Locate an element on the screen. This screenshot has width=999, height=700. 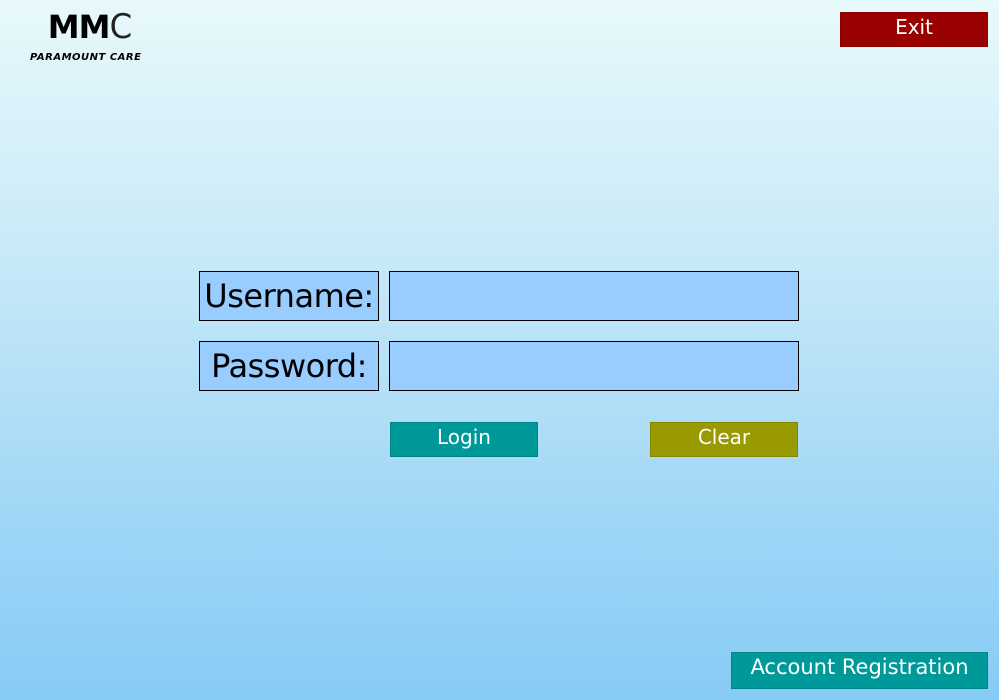
logo-mark-bold: MM is located at coordinates (79, 27).